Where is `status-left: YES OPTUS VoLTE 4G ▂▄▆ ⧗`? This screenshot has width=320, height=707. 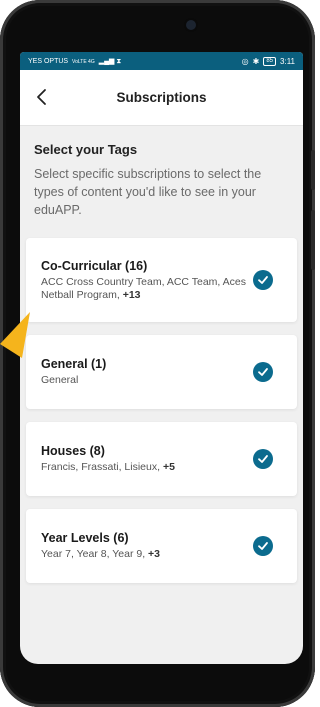
status-left: YES OPTUS VoLTE 4G ▂▄▆ ⧗ is located at coordinates (74, 61).